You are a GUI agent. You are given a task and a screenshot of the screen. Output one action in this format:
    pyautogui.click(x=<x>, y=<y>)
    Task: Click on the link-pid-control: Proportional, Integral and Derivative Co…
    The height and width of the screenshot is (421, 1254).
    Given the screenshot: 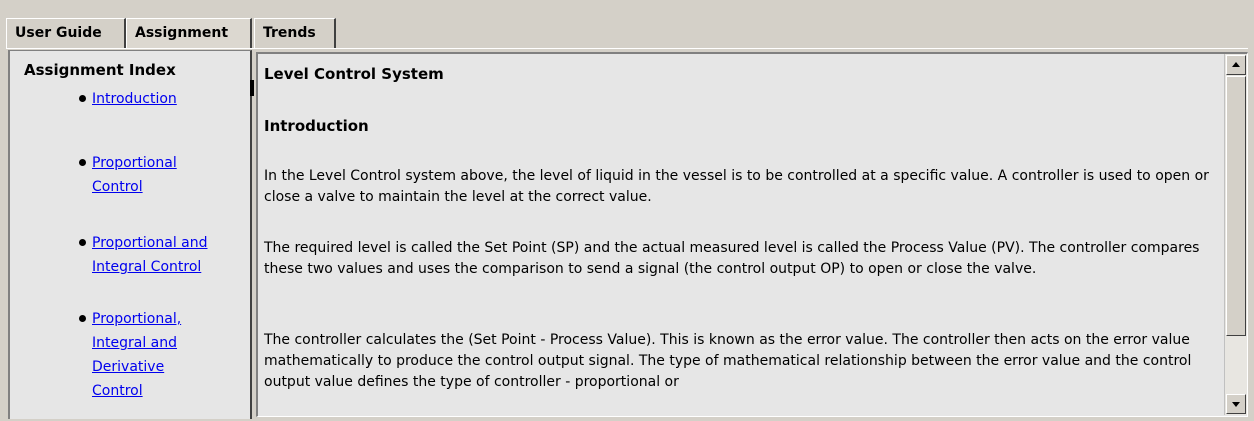 What is the action you would take?
    pyautogui.click(x=136, y=355)
    